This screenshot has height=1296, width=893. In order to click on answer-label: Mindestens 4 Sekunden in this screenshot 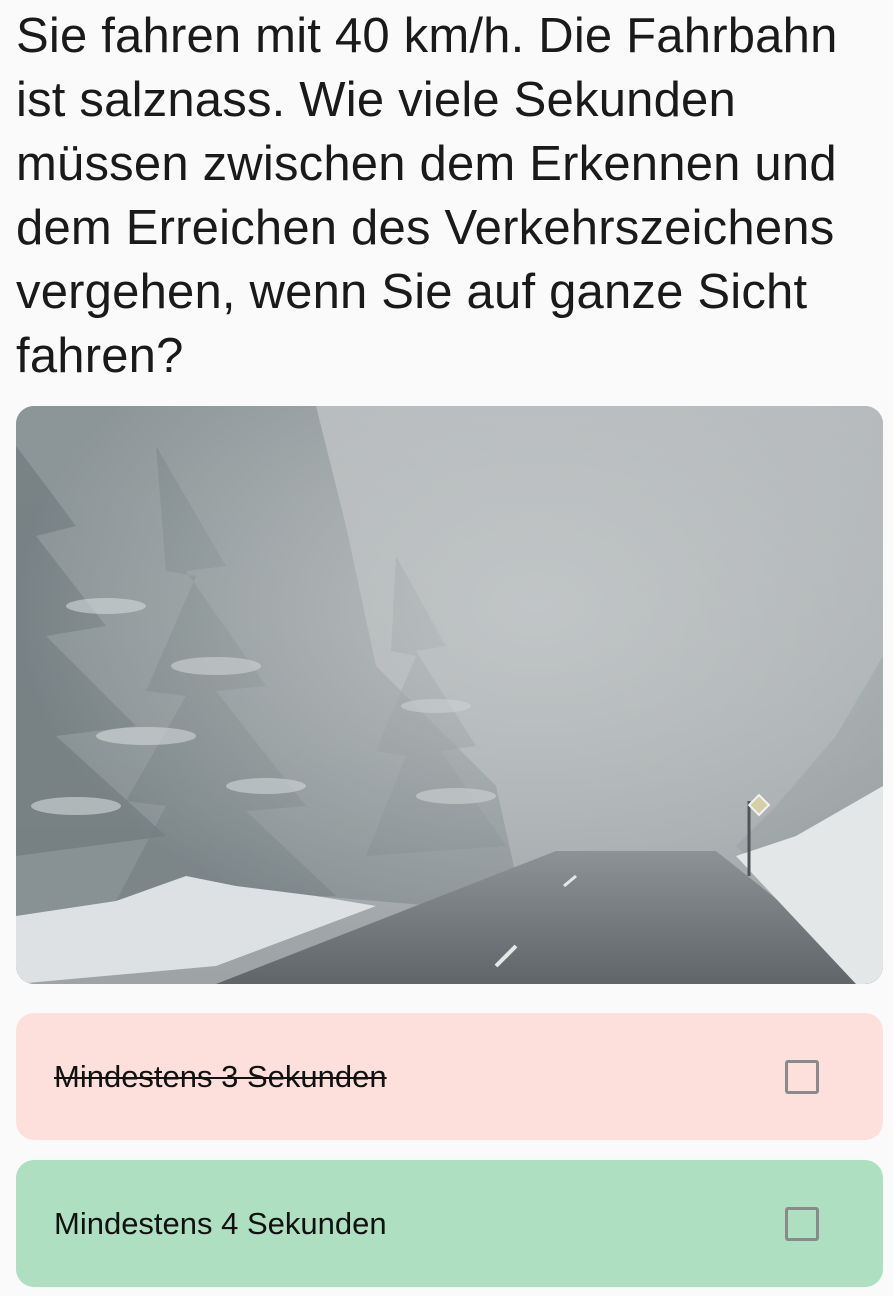, I will do `click(220, 1223)`.